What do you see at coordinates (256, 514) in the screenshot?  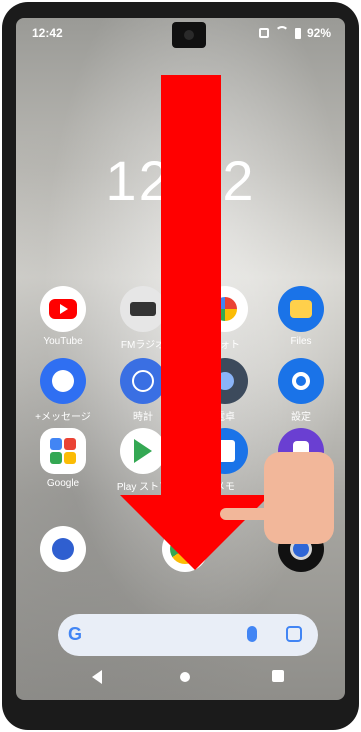 I see `hand-finger` at bounding box center [256, 514].